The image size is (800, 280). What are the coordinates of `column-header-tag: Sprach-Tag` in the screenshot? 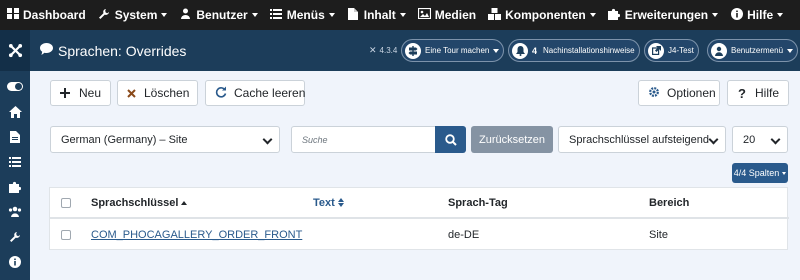 It's located at (478, 202).